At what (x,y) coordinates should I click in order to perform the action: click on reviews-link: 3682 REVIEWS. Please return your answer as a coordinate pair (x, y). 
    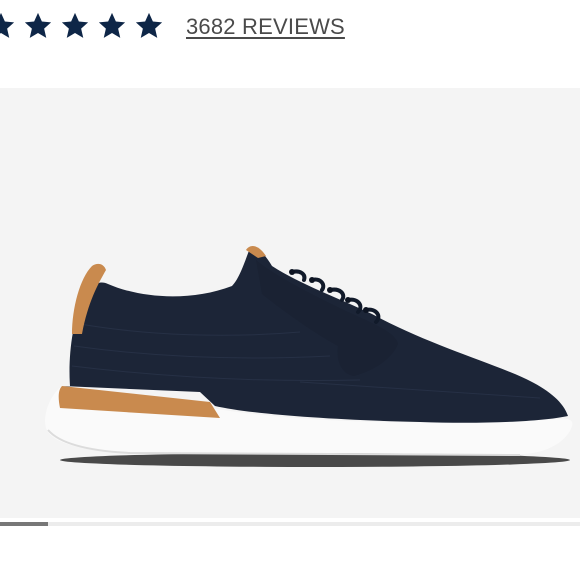
    Looking at the image, I should click on (265, 27).